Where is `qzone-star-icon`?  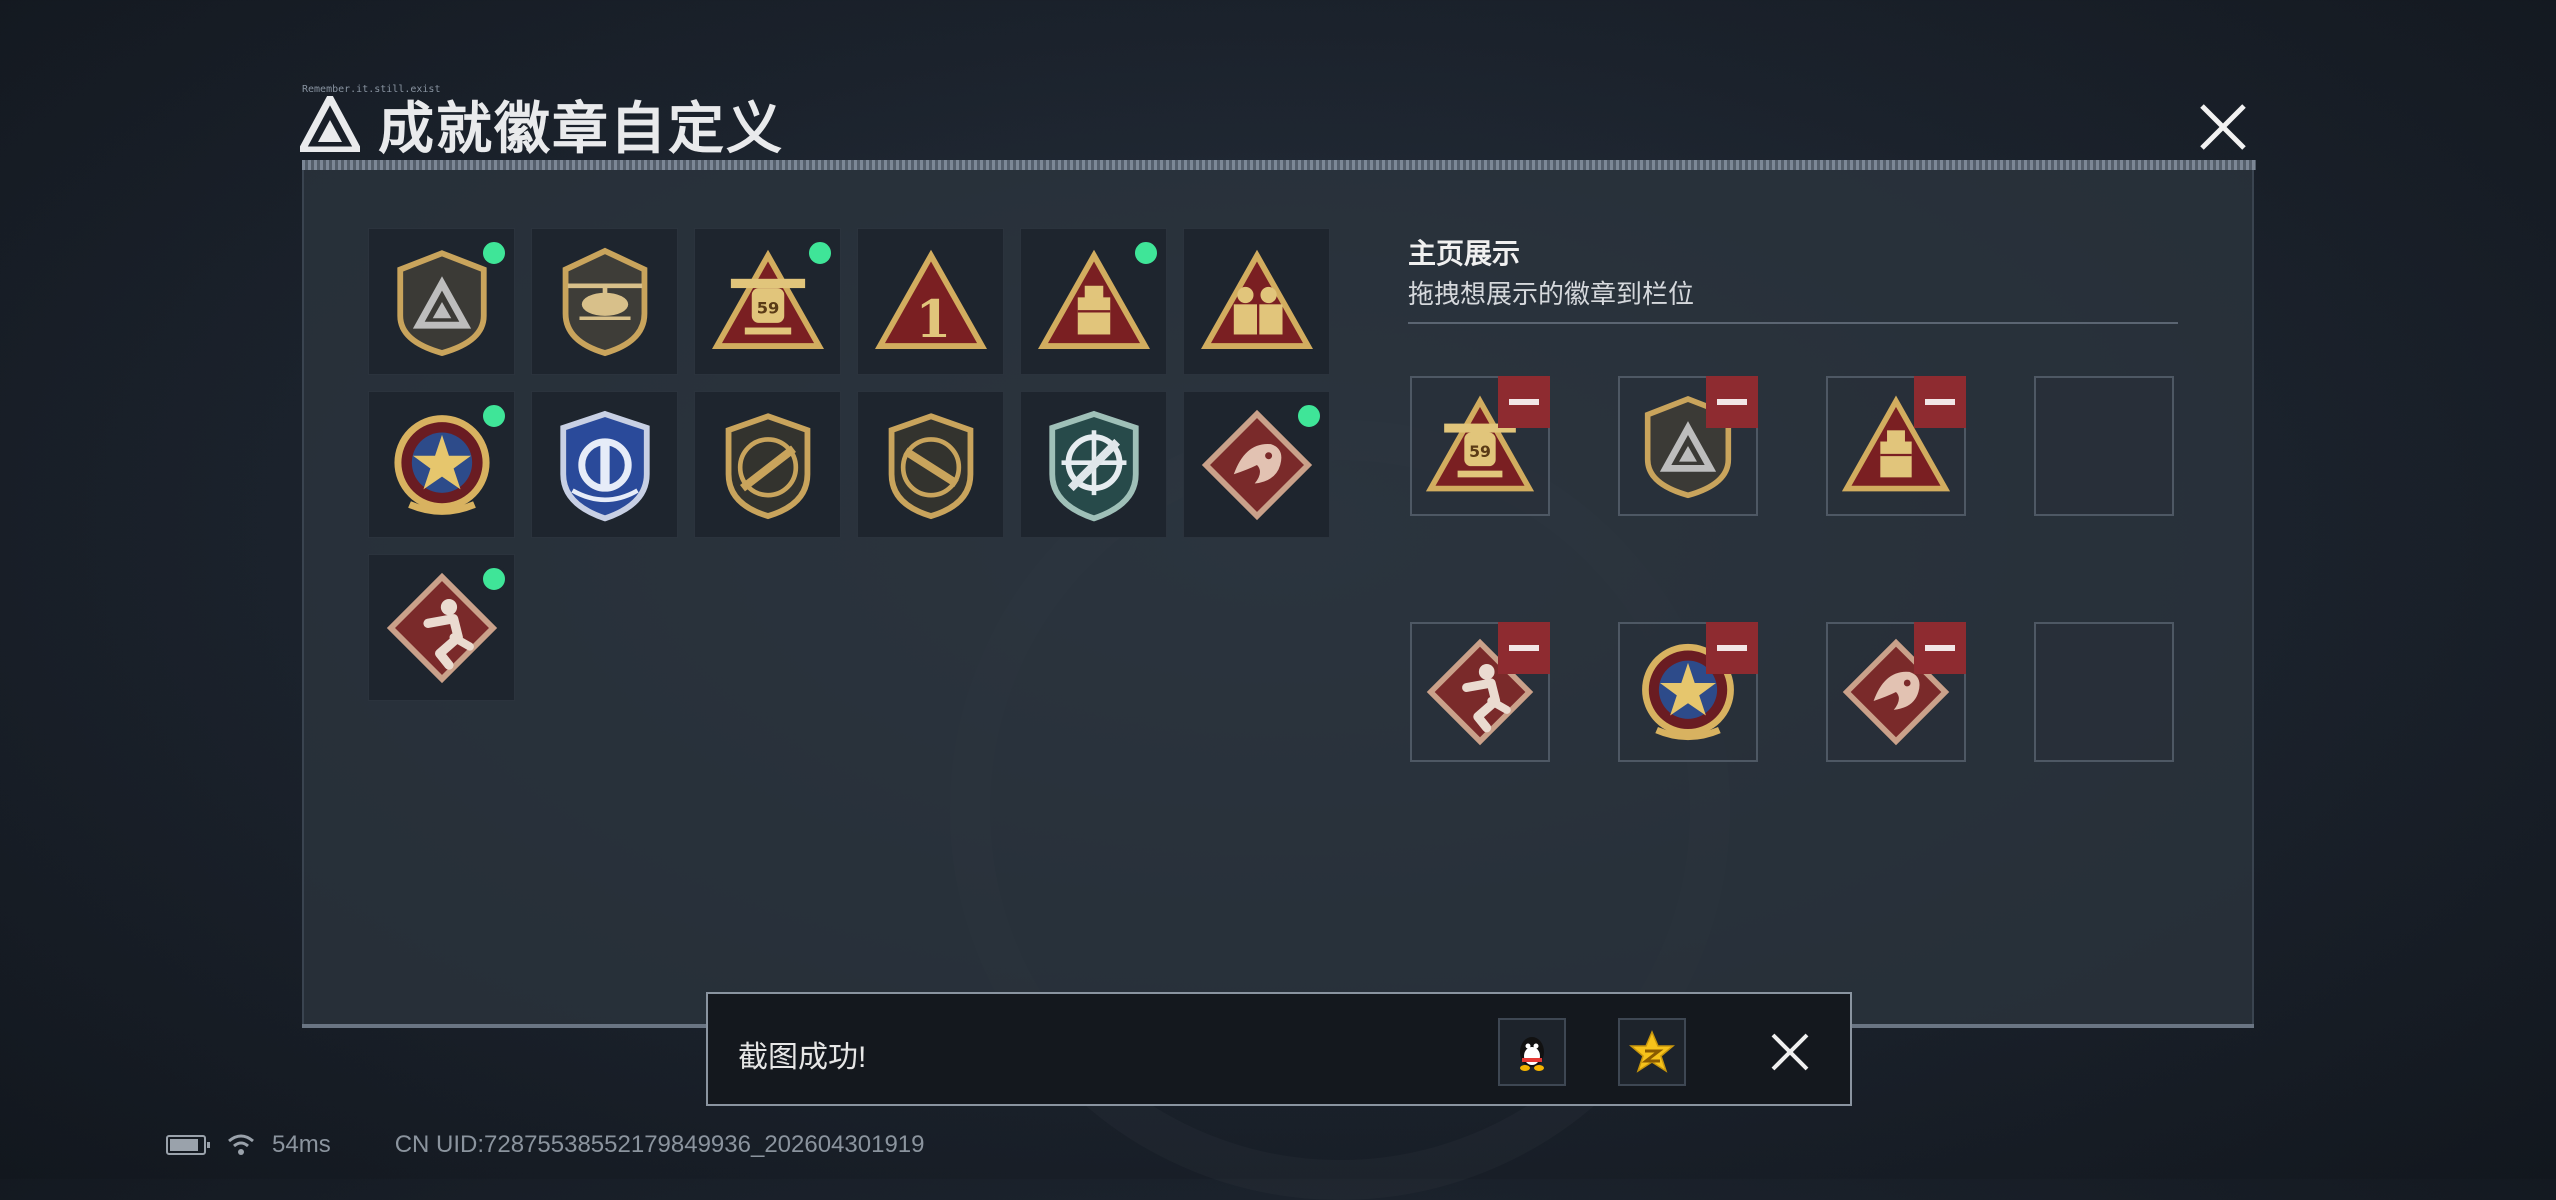 qzone-star-icon is located at coordinates (1652, 1051).